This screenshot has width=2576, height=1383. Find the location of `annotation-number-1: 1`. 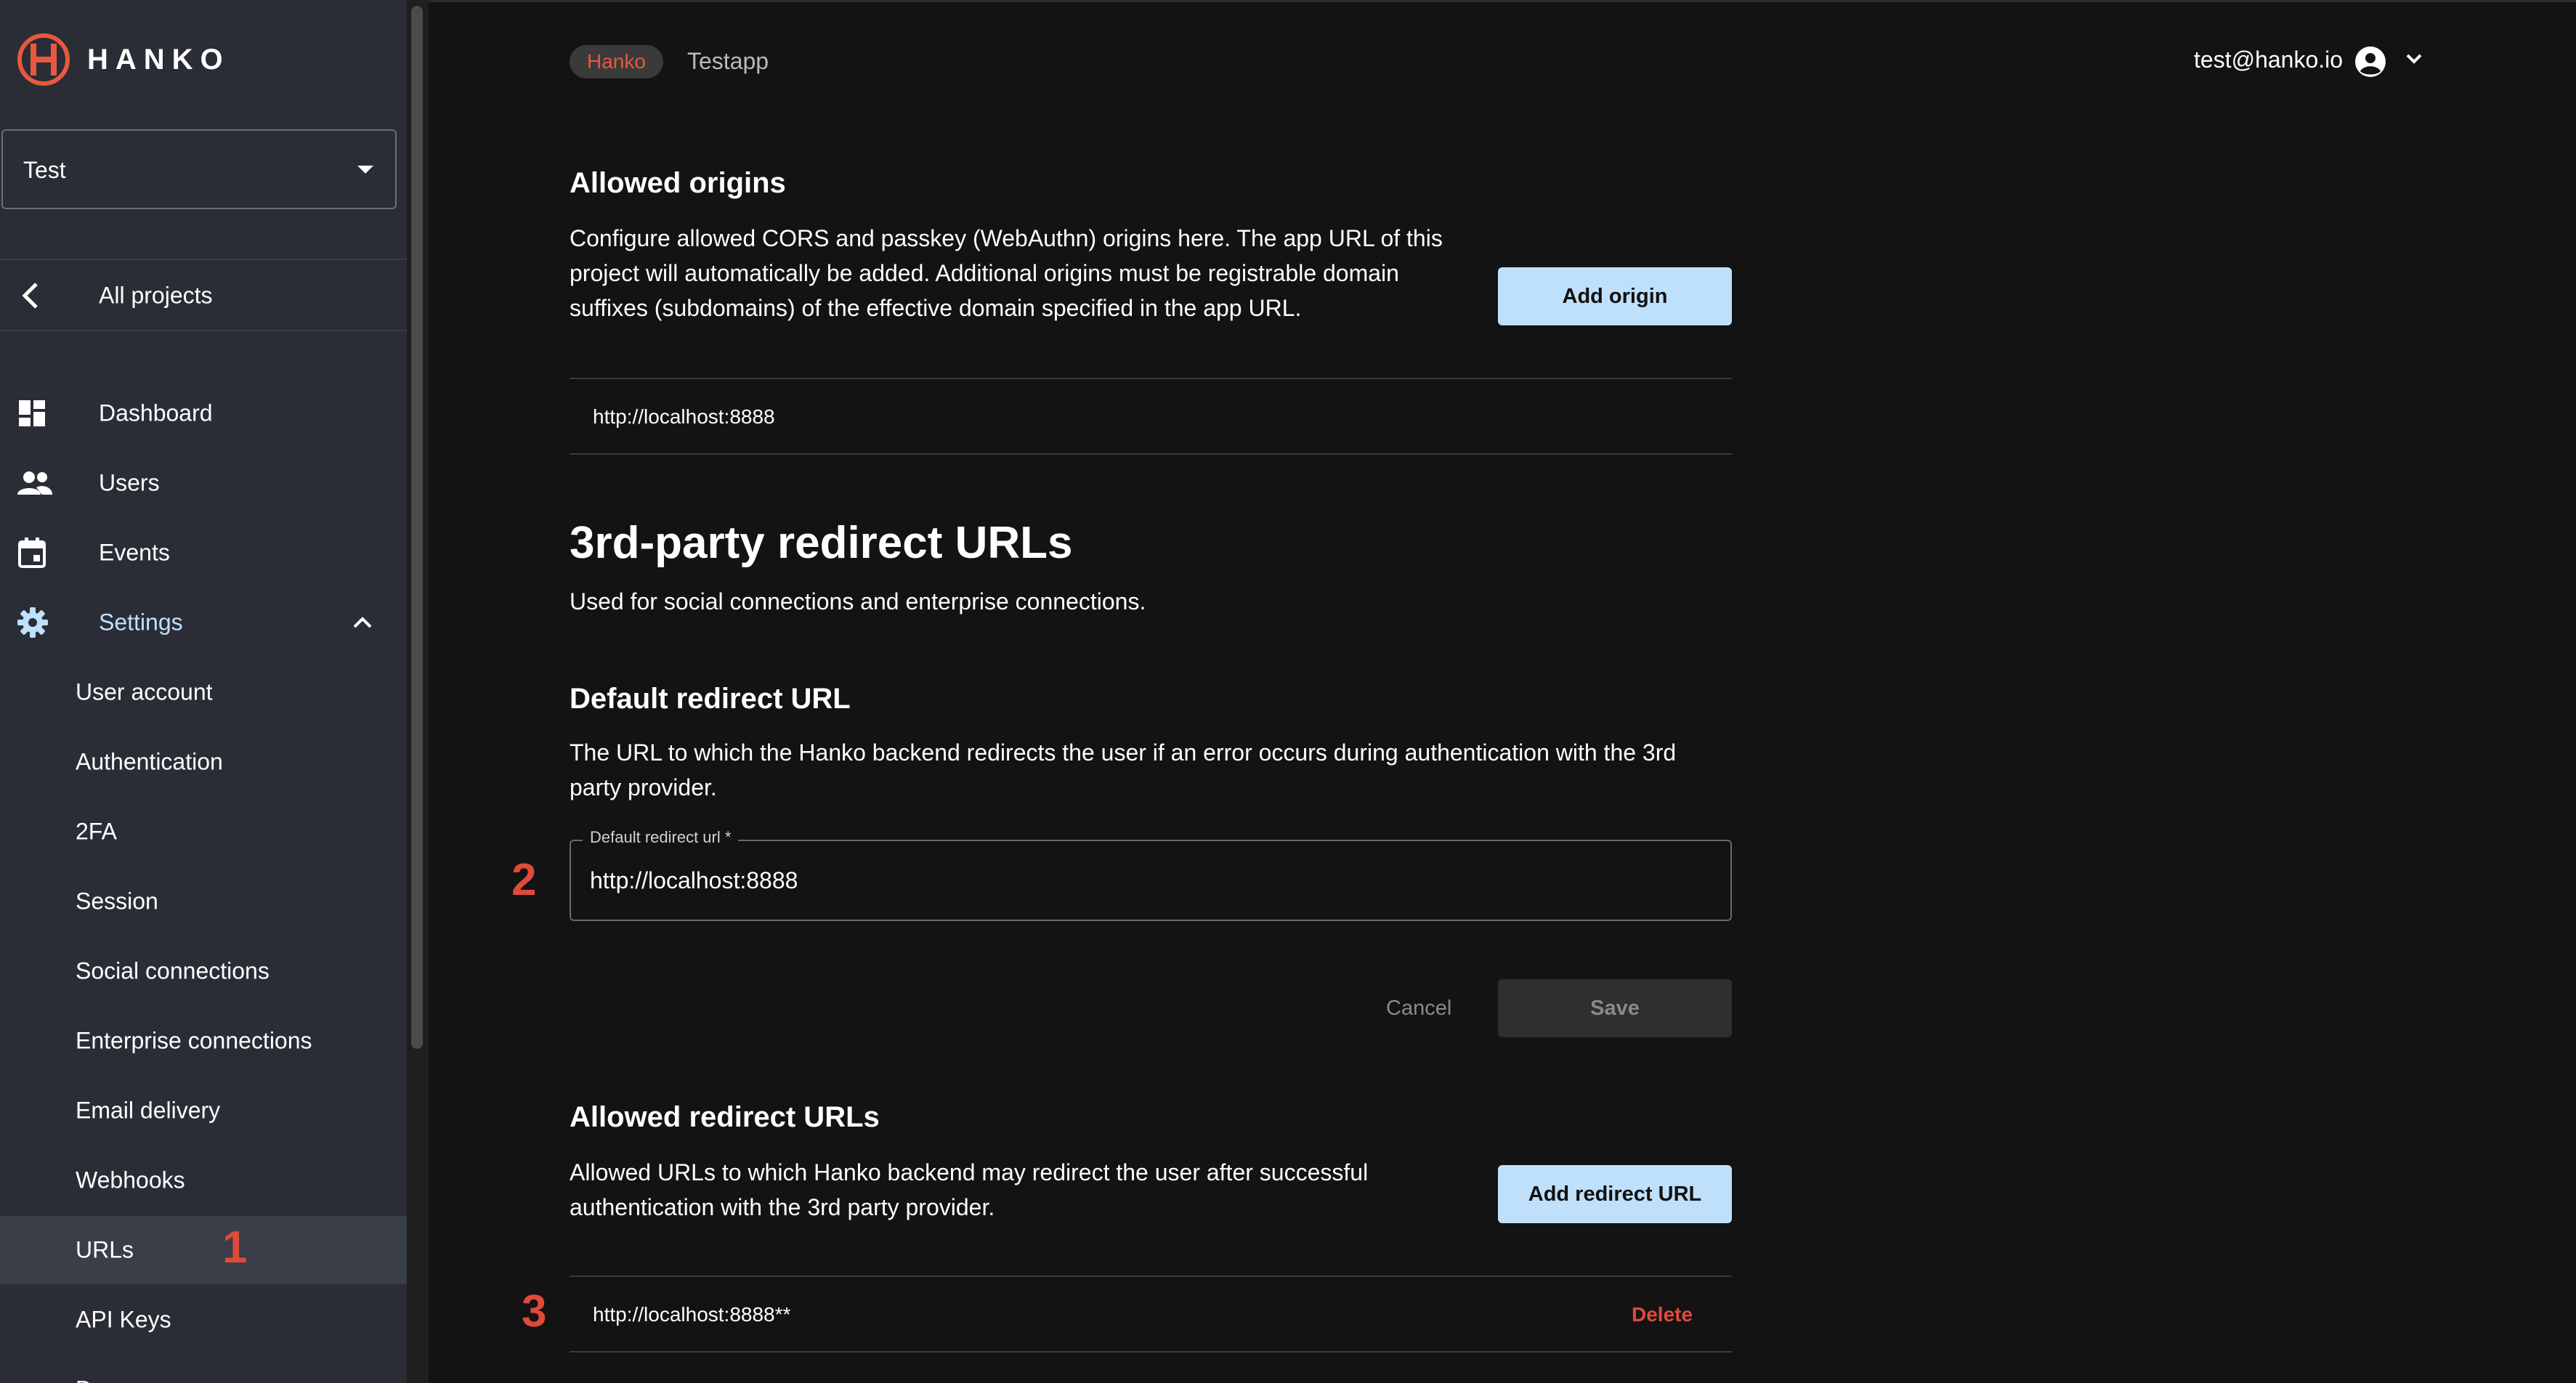

annotation-number-1: 1 is located at coordinates (235, 1247).